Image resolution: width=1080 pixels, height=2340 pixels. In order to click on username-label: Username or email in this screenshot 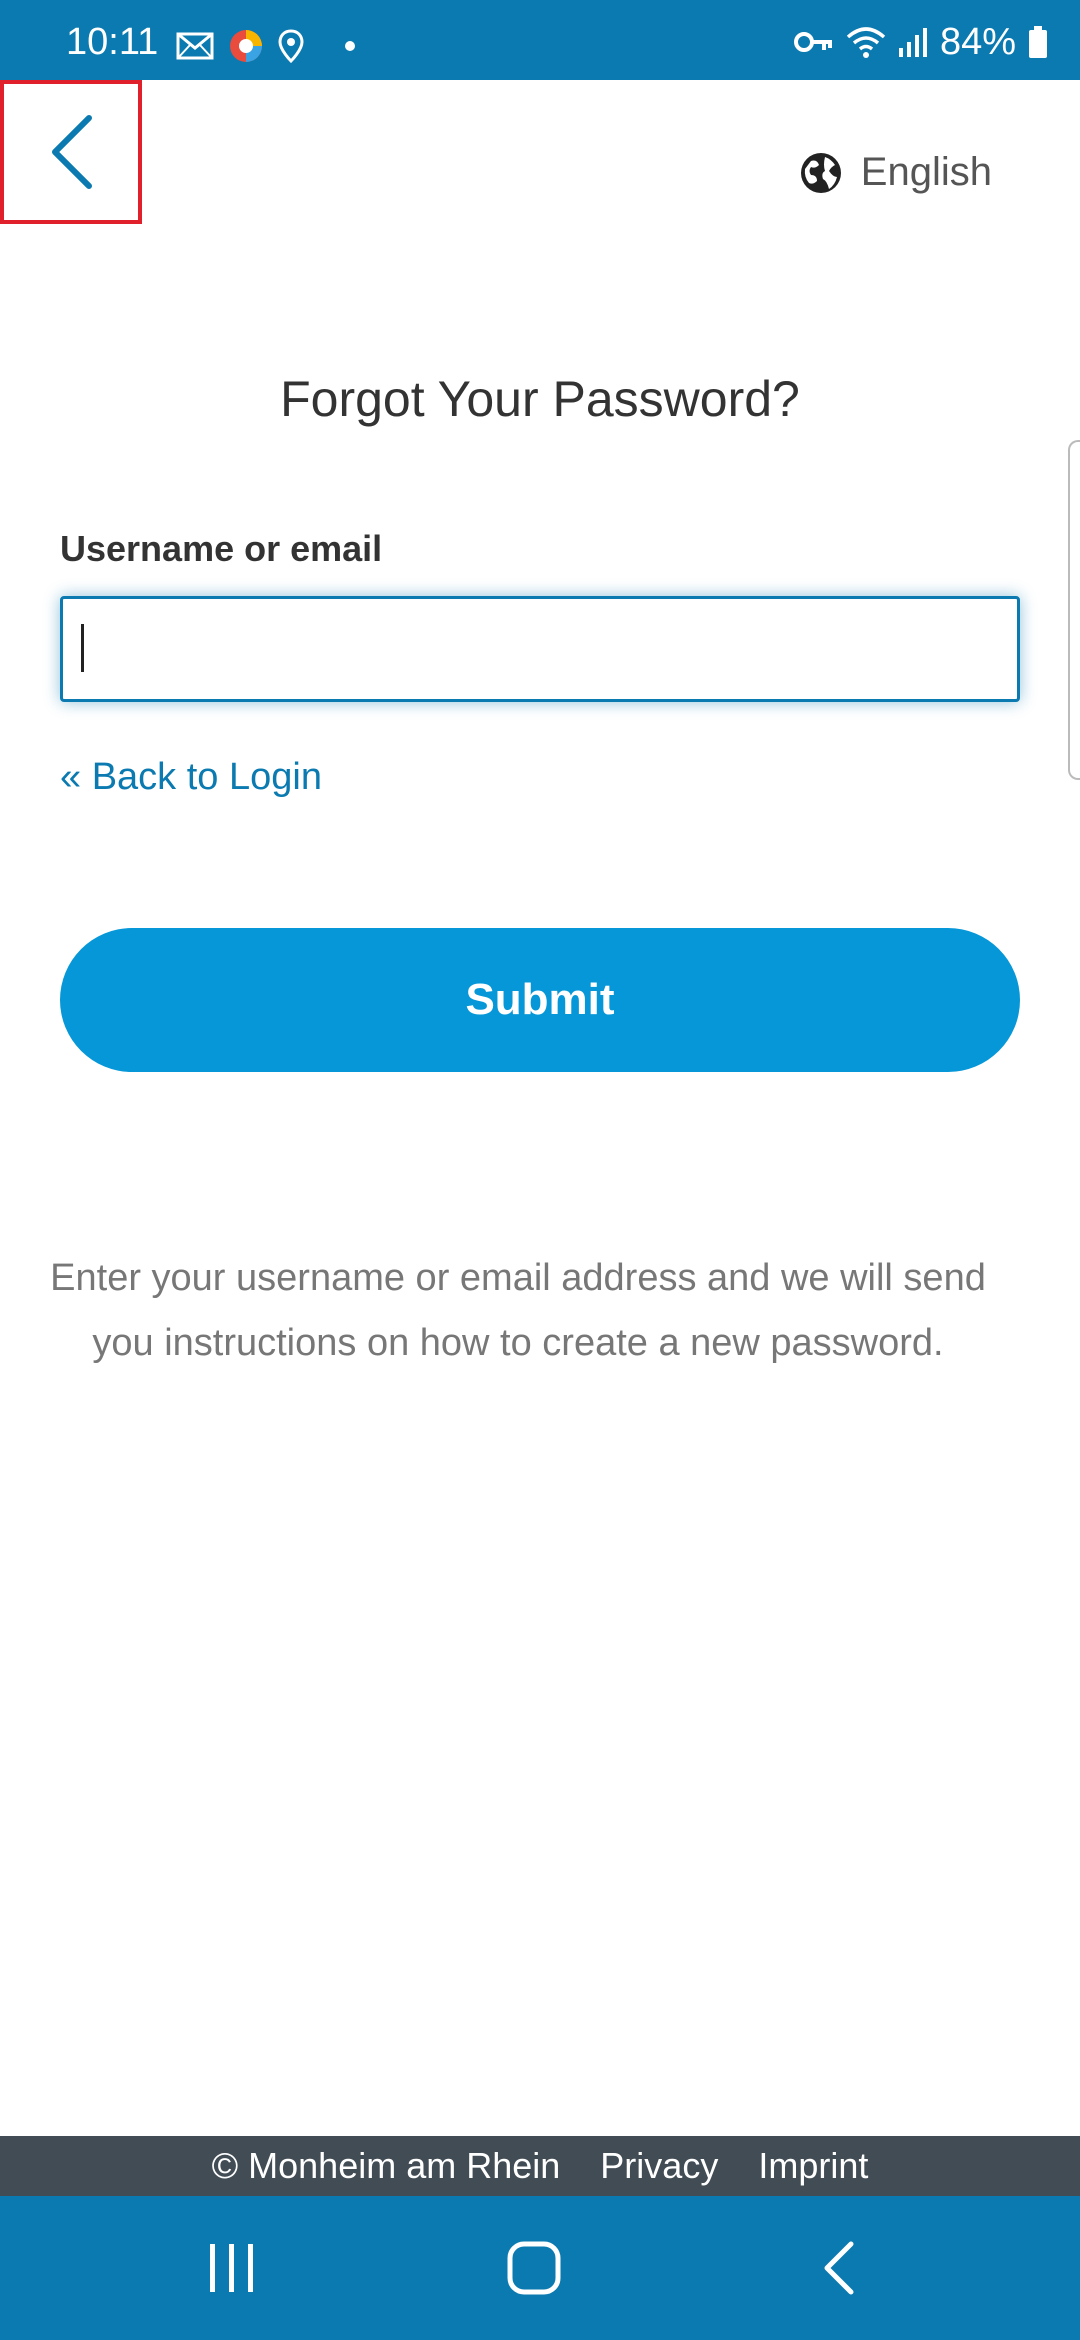, I will do `click(221, 548)`.